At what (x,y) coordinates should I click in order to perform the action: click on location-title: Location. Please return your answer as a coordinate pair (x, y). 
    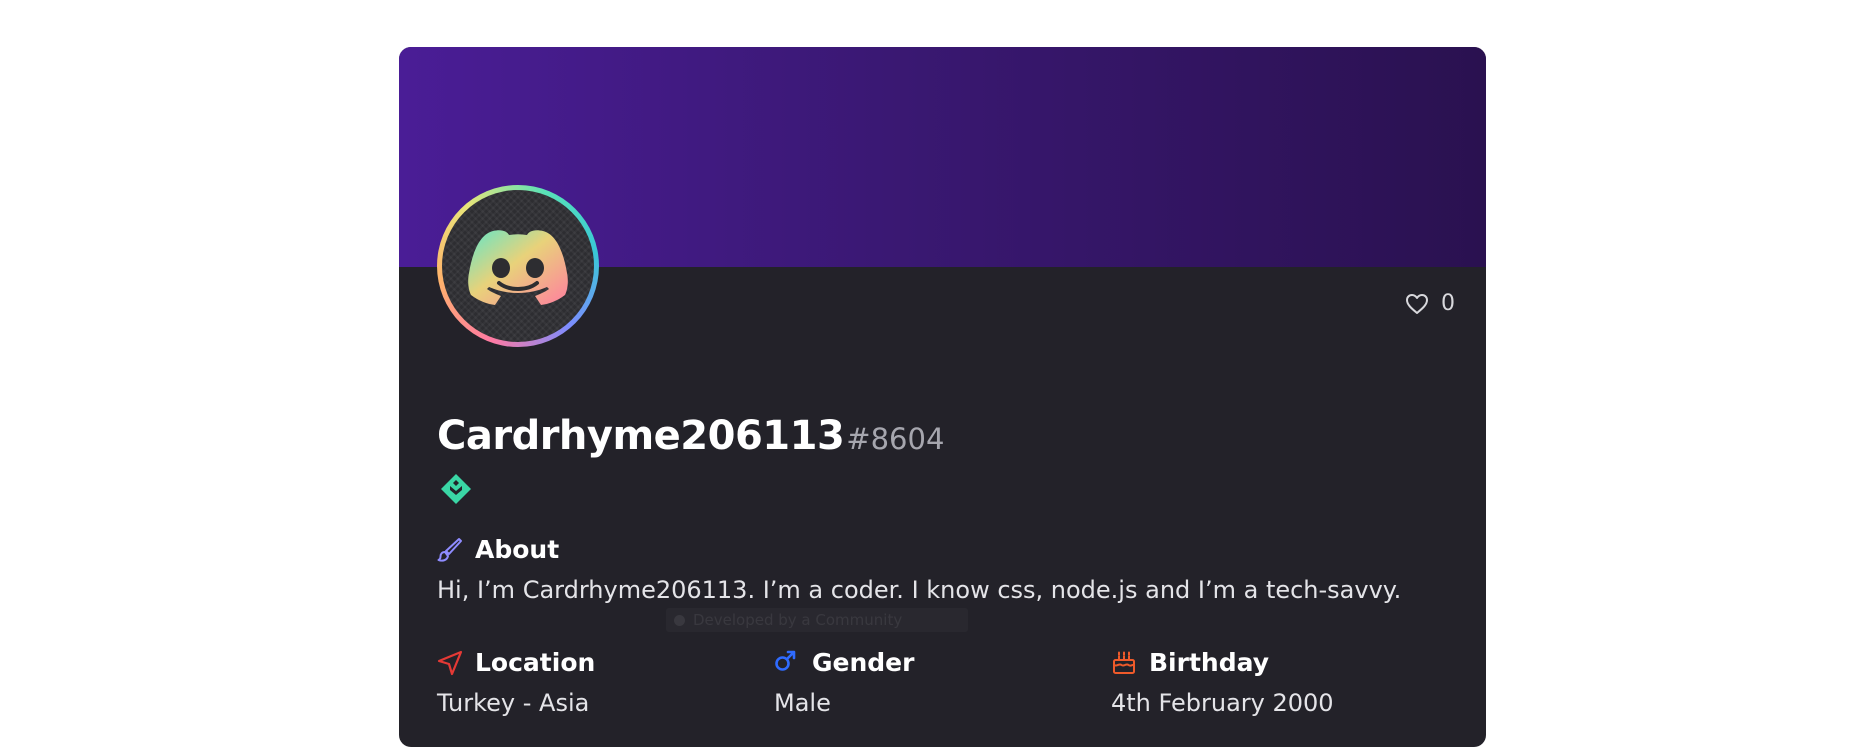
    Looking at the image, I should click on (535, 662).